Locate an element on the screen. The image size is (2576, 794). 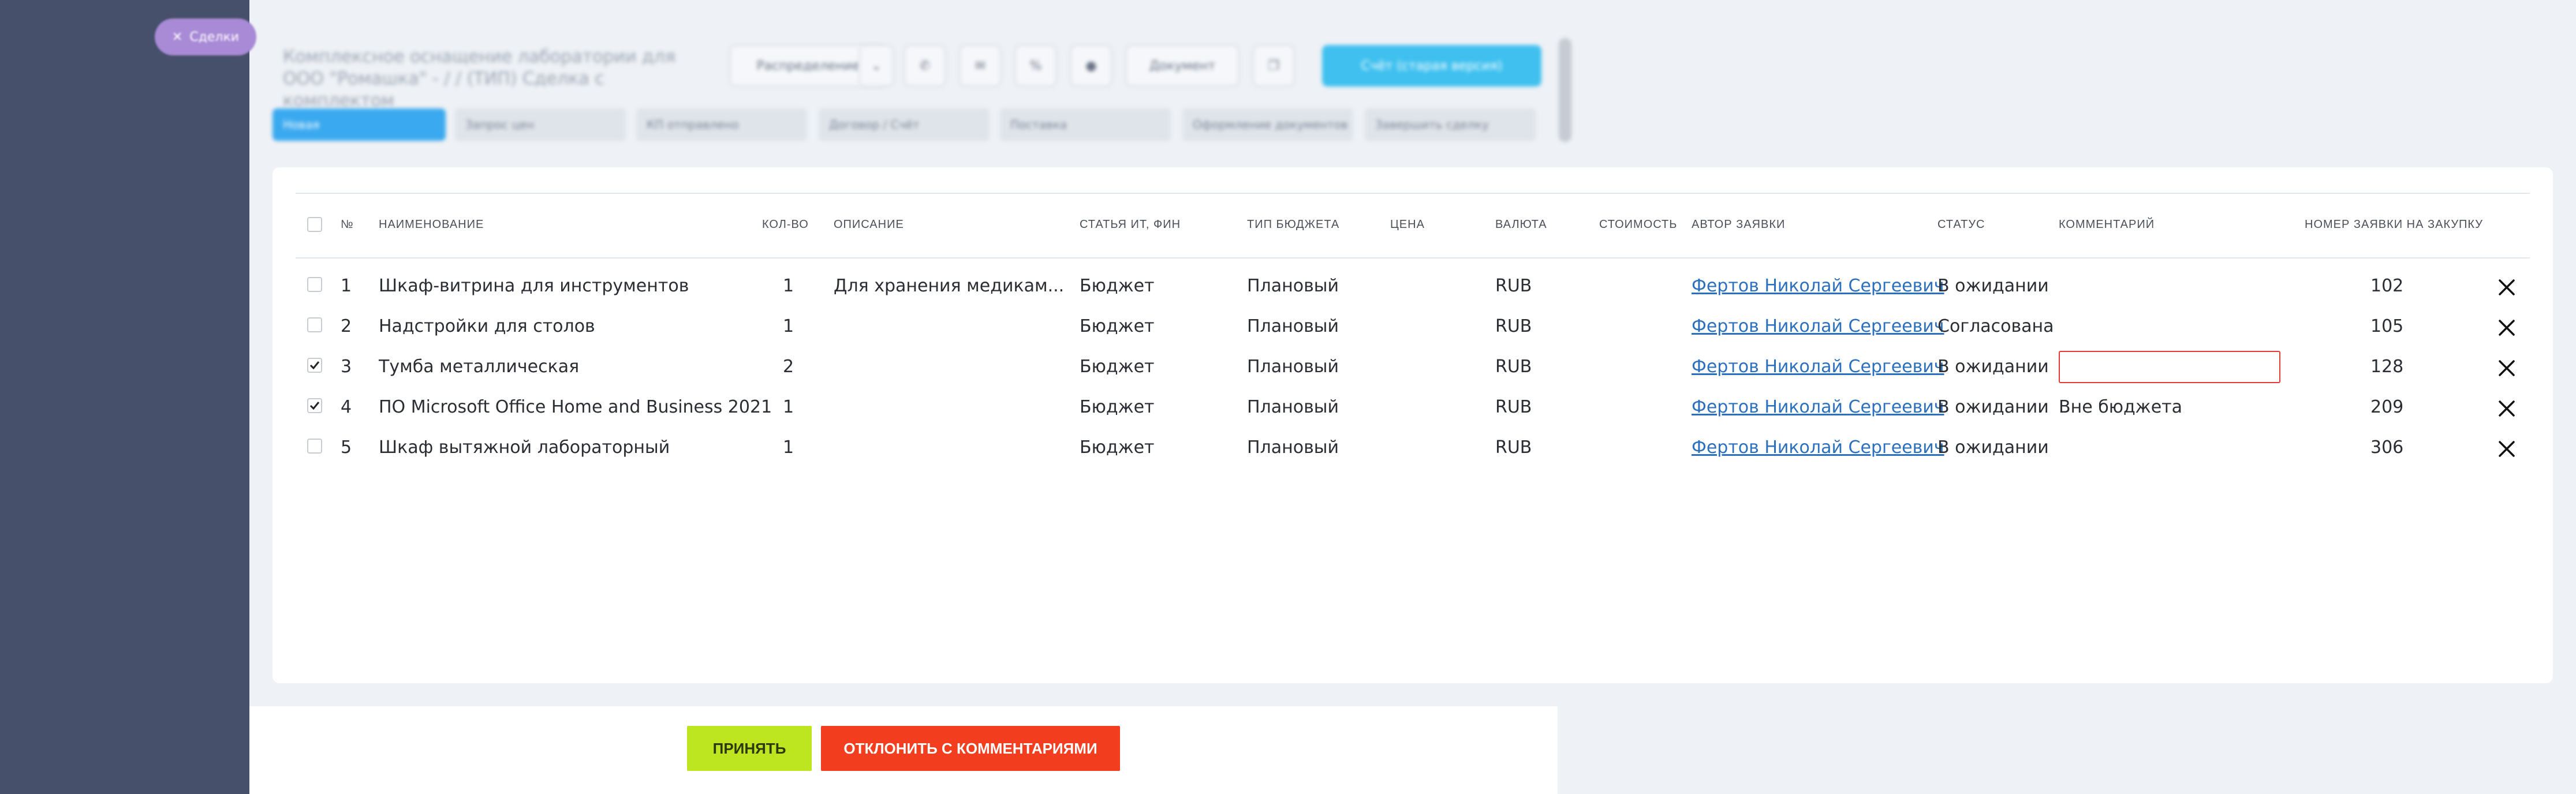
col-article: СТАТЬЯ ИТ, ФИН is located at coordinates (1130, 224).